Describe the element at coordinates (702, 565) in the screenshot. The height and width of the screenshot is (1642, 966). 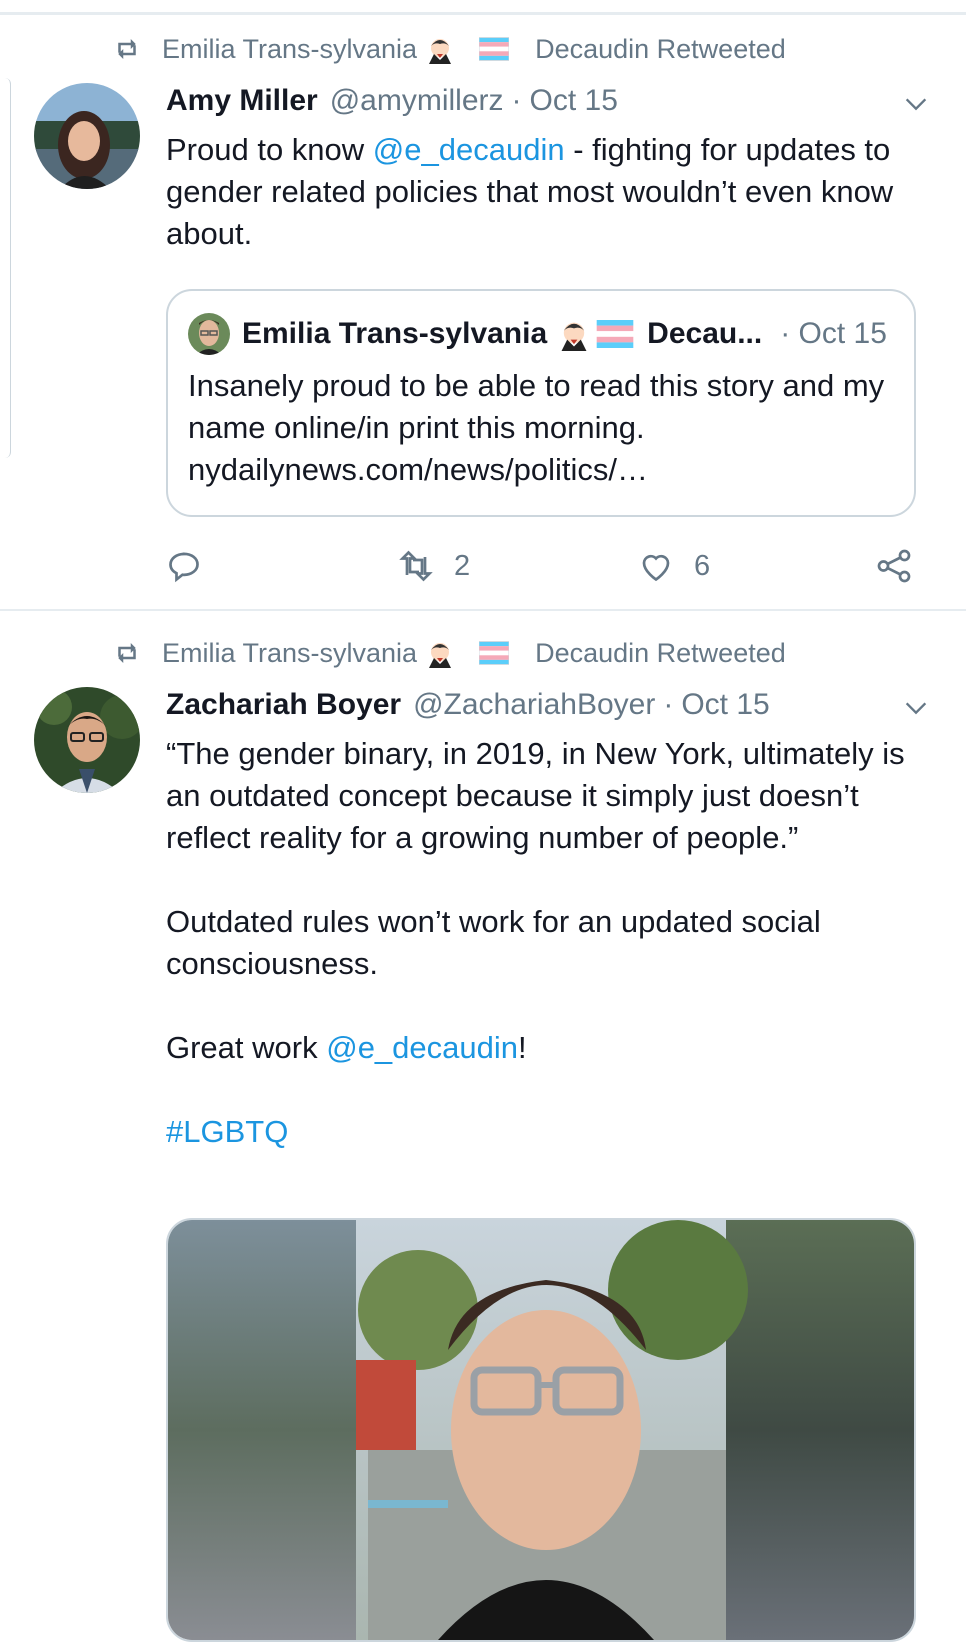
I see `like-count: 6` at that location.